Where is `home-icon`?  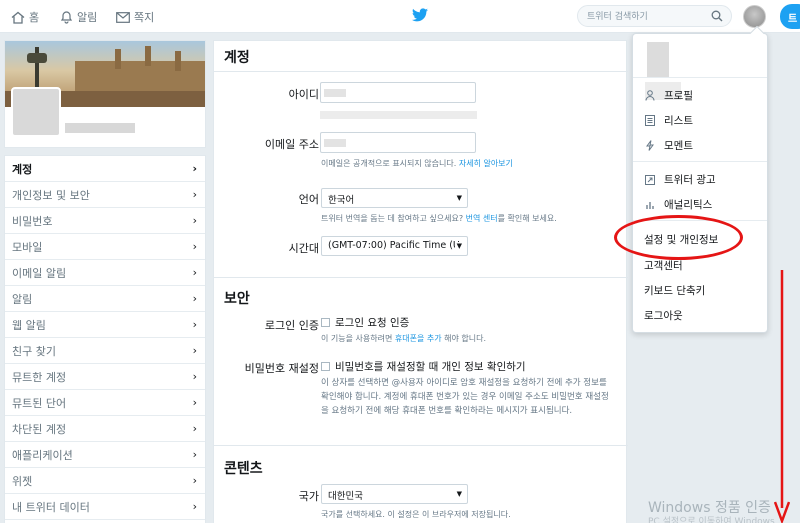
home-icon is located at coordinates (18, 17).